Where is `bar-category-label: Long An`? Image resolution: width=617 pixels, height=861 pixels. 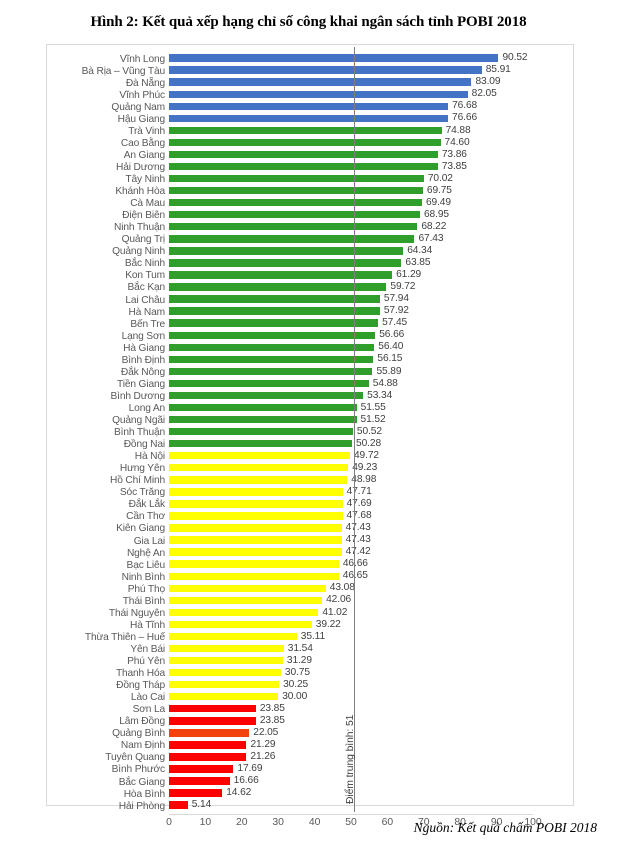 bar-category-label: Long An is located at coordinates (146, 408).